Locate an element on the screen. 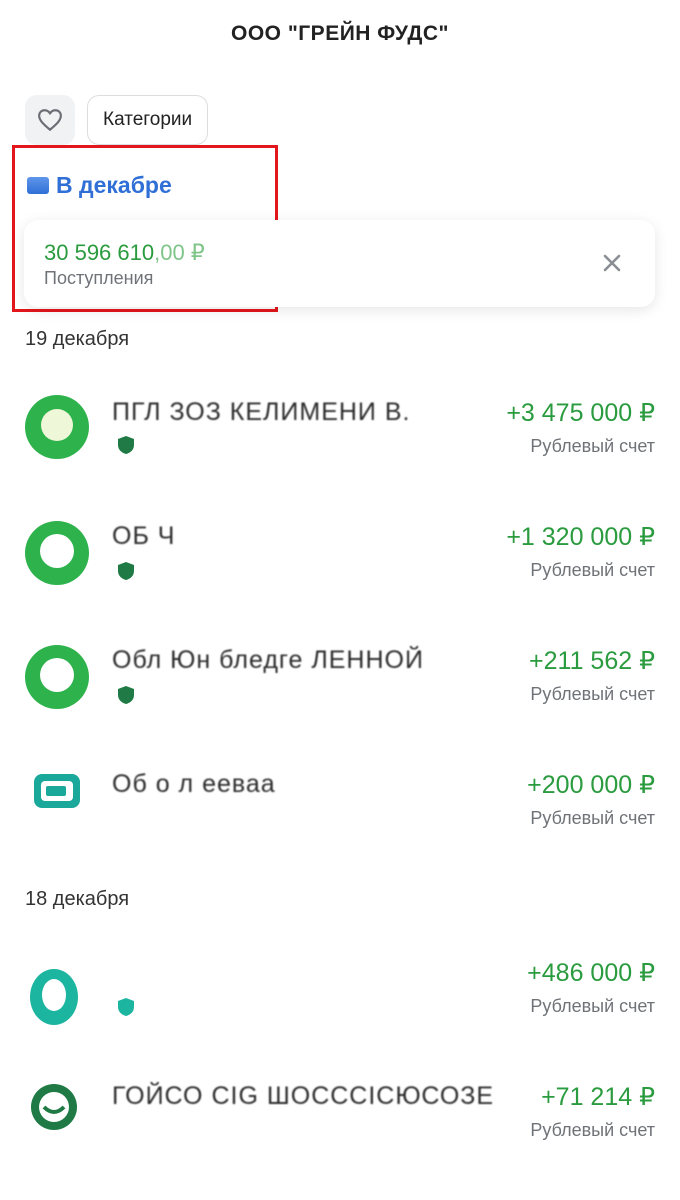 The width and height of the screenshot is (680, 1200). counterparty-name: Обл Юн бледге ЛЕННОЙ is located at coordinates (268, 660).